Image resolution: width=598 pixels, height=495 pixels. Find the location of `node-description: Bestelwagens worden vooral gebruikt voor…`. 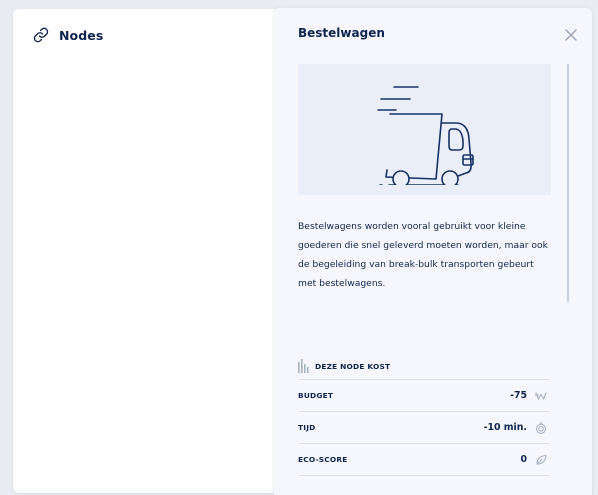

node-description: Bestelwagens worden vooral gebruikt voor… is located at coordinates (423, 255).